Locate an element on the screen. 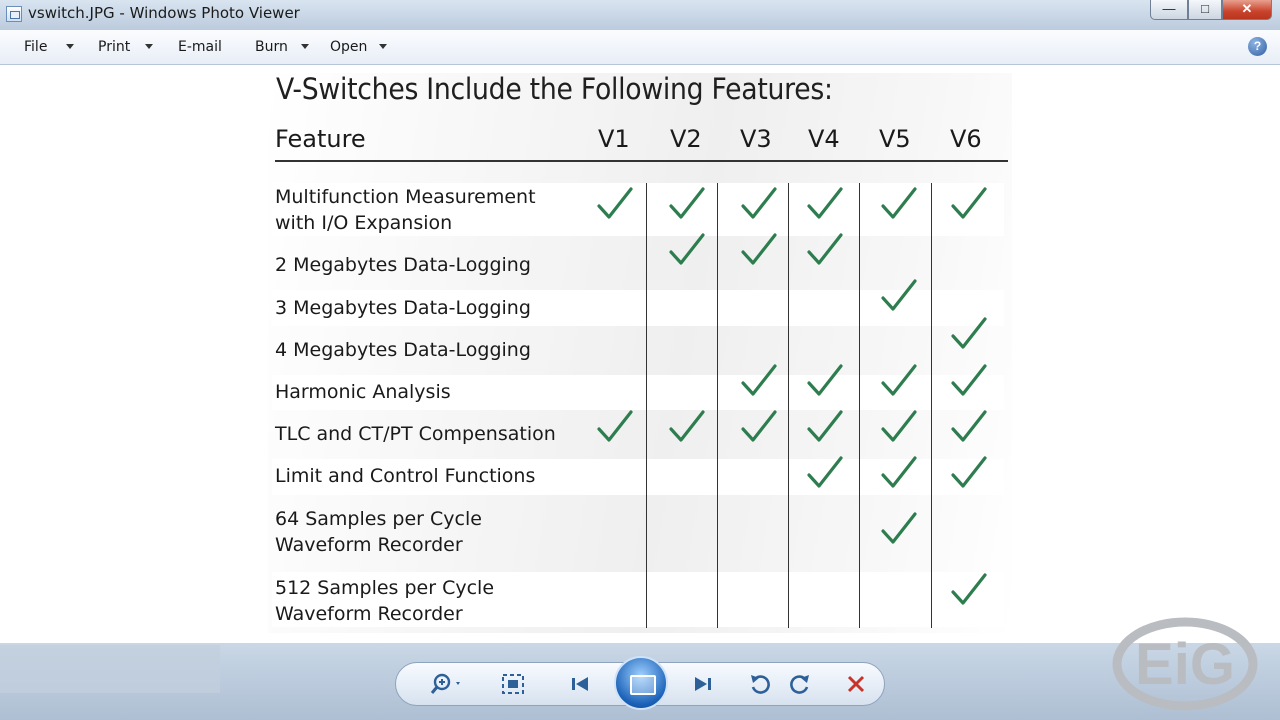 Image resolution: width=1280 pixels, height=720 pixels. v3-column-header: V3 is located at coordinates (756, 139).